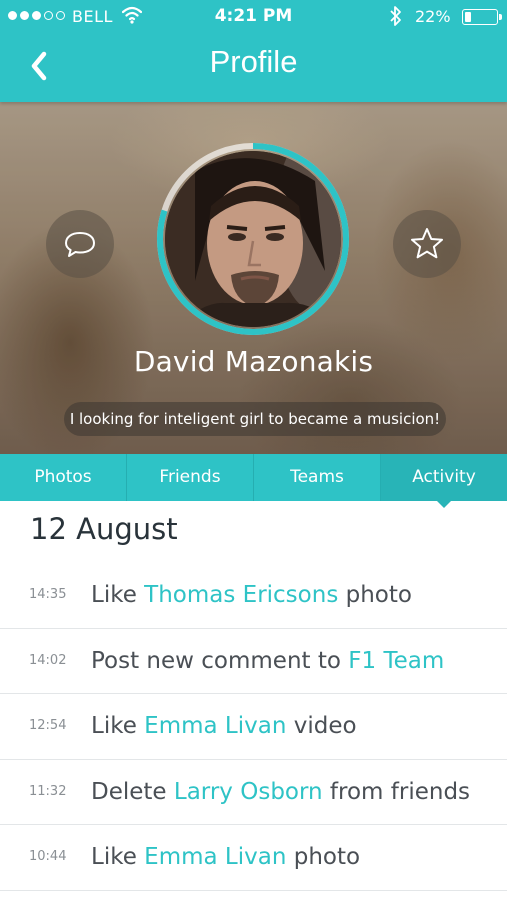  Describe the element at coordinates (468, 16) in the screenshot. I see `battery-level` at that location.